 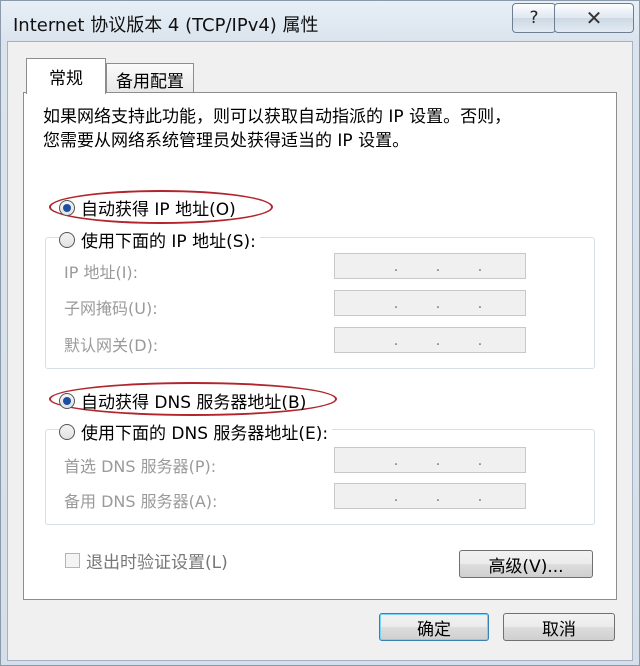 I want to click on subnet-mask-label: 子网掩码(U):, so click(x=111, y=308).